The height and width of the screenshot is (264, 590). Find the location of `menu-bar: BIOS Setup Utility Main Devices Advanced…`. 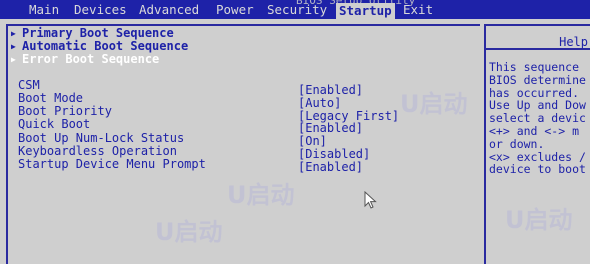

menu-bar: BIOS Setup Utility Main Devices Advanced… is located at coordinates (295, 9).